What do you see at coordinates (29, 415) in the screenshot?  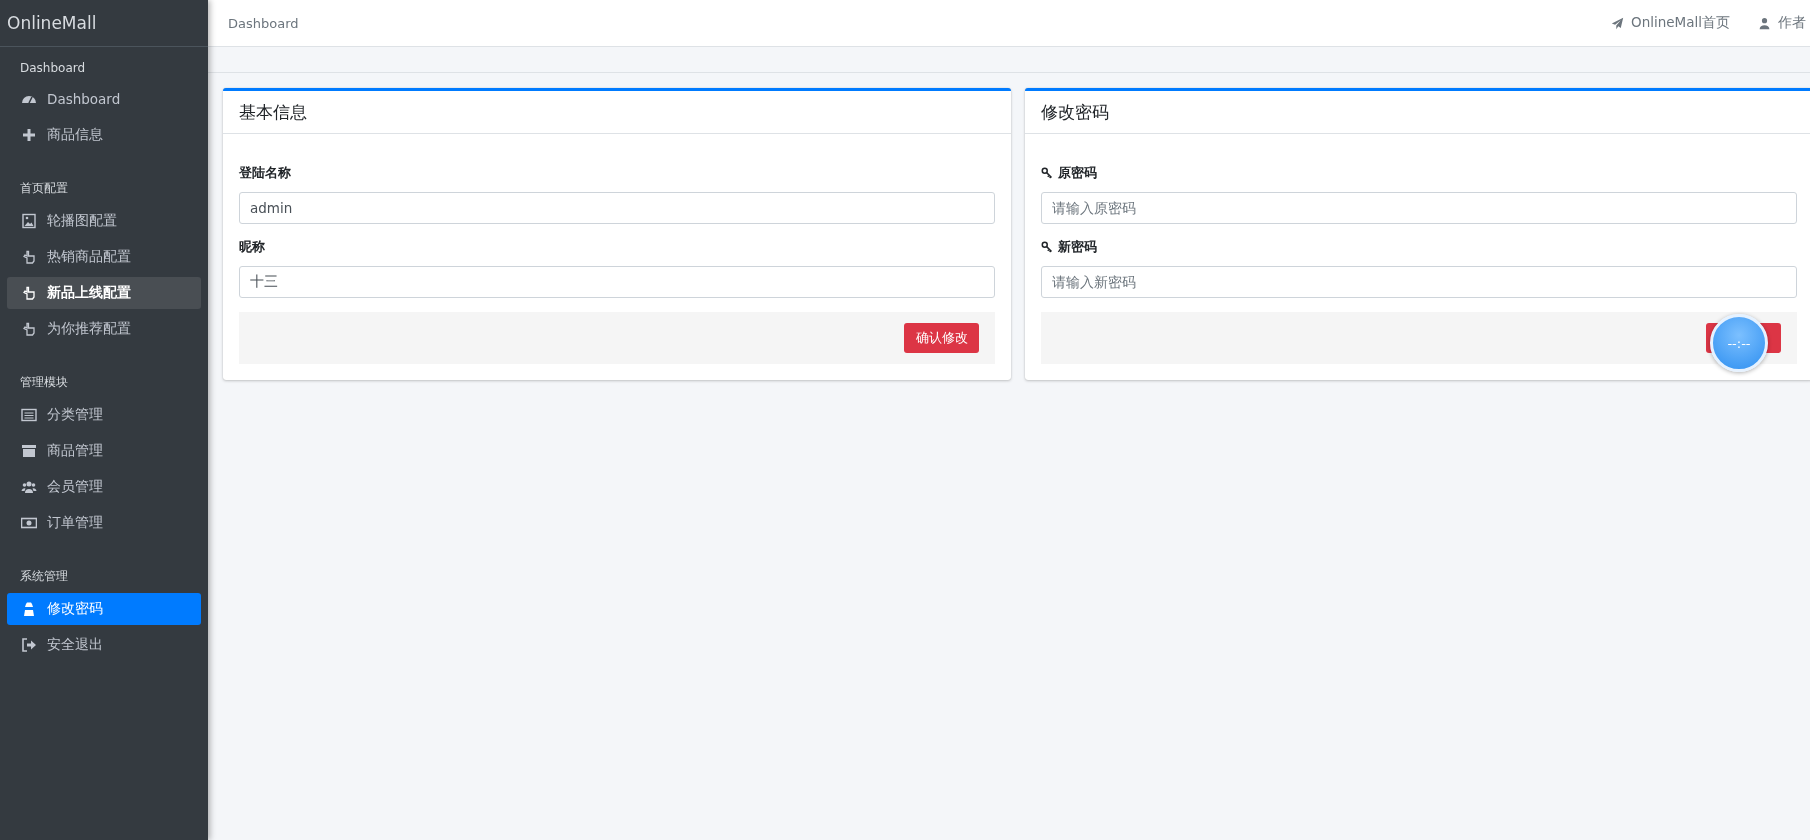 I see `list-icon` at bounding box center [29, 415].